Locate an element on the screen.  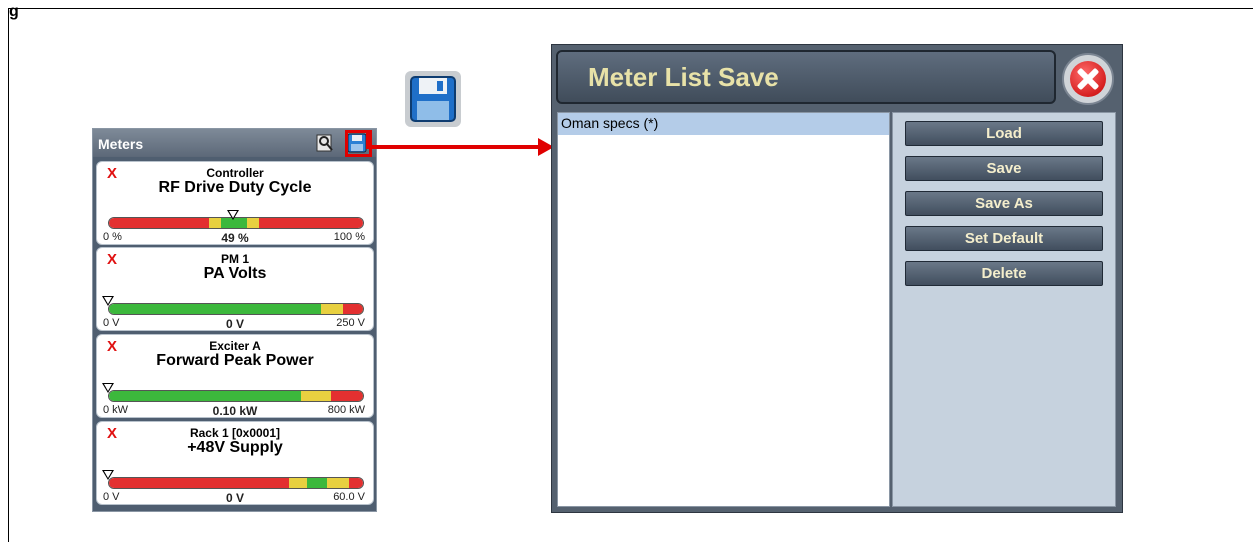
callout-arrow-line is located at coordinates (455, 147).